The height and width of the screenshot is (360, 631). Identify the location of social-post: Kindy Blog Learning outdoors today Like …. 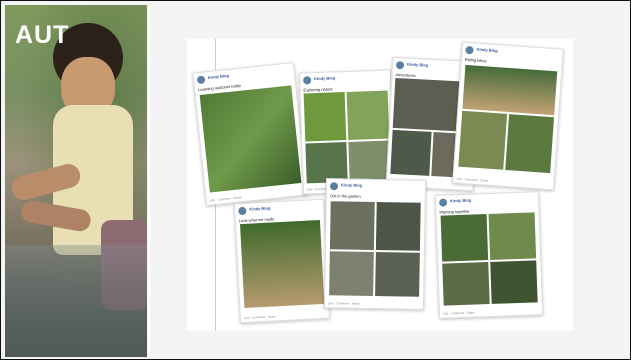
(250, 134).